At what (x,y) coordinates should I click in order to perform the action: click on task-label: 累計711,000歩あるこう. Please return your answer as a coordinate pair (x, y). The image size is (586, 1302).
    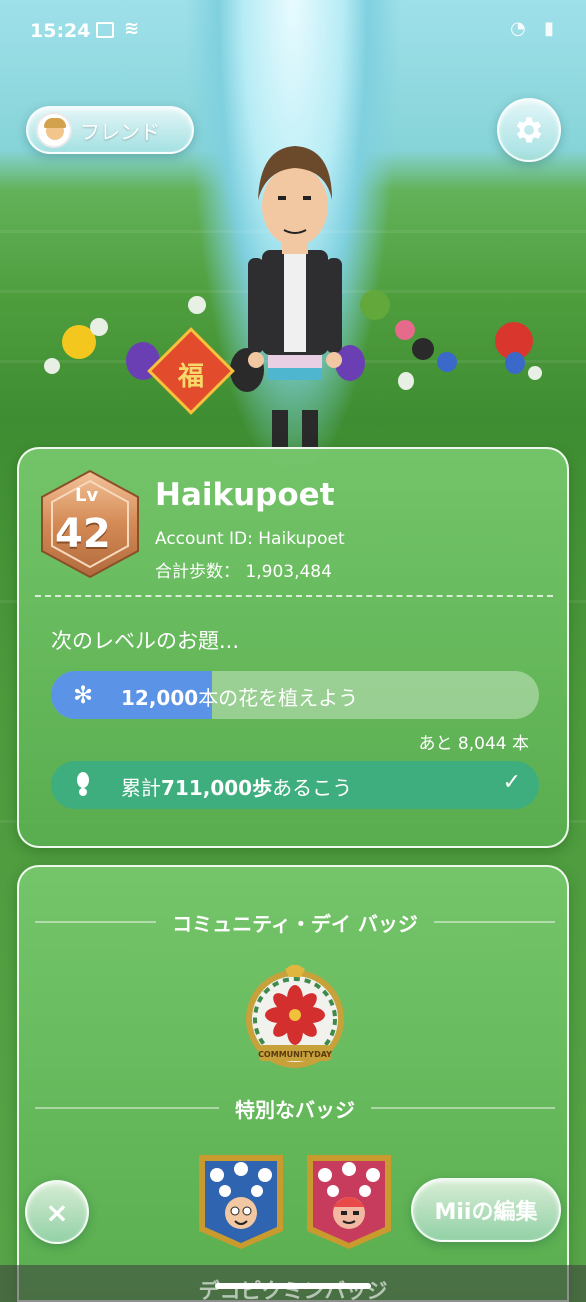
    Looking at the image, I should click on (237, 788).